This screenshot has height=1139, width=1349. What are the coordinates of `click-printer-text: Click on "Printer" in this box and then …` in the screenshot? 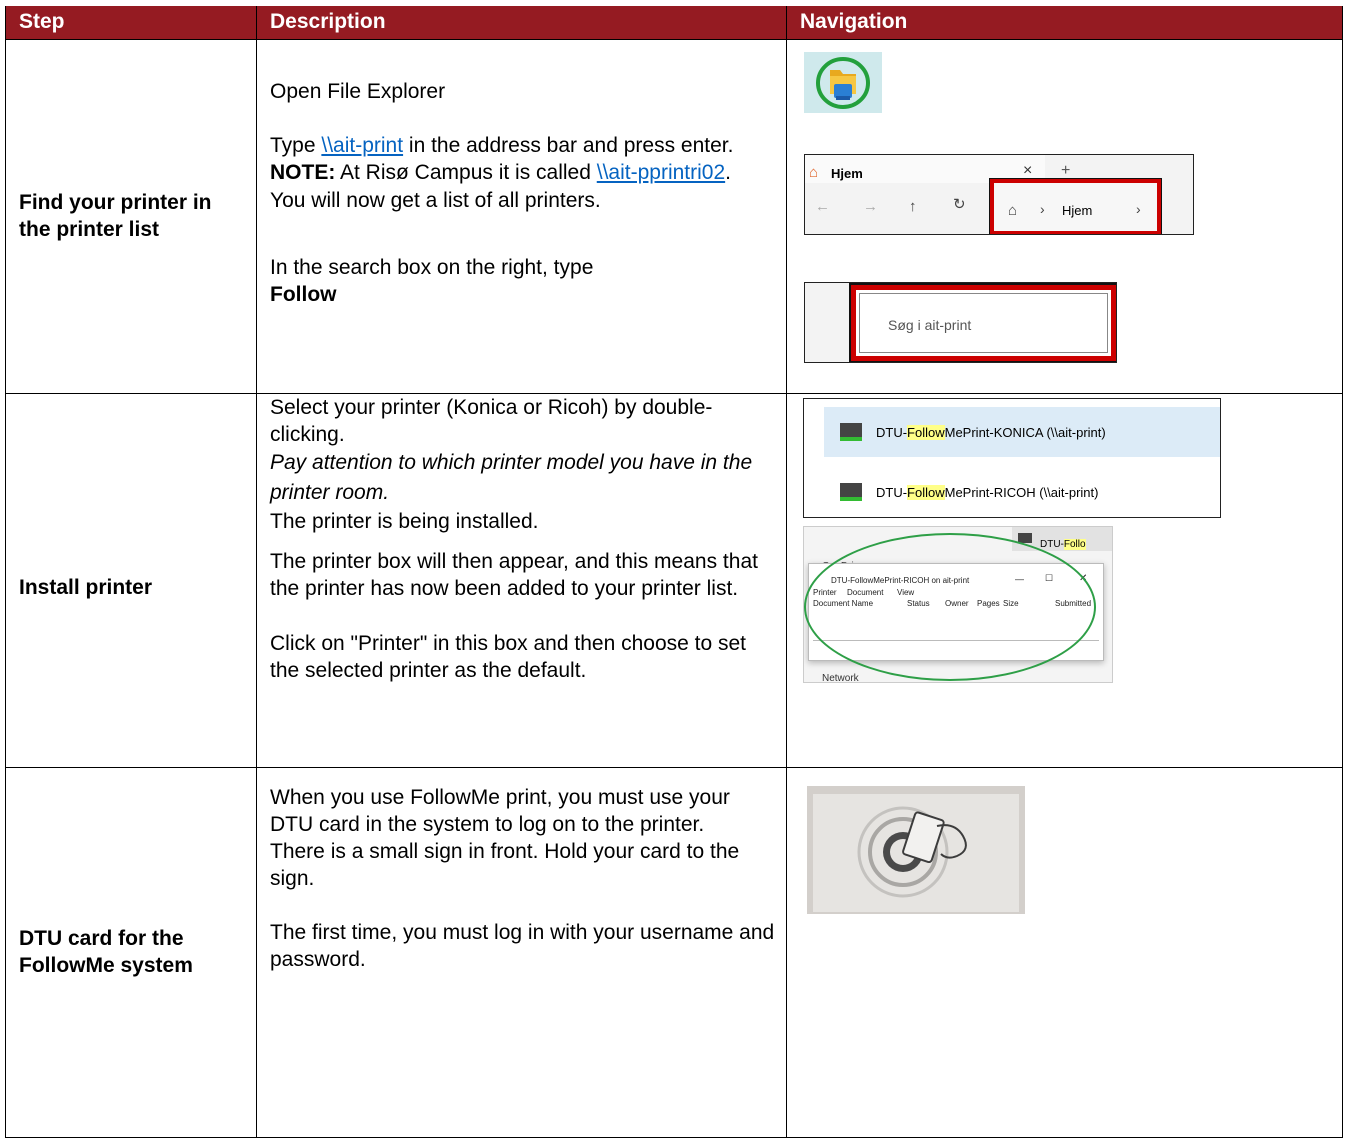 It's located at (508, 656).